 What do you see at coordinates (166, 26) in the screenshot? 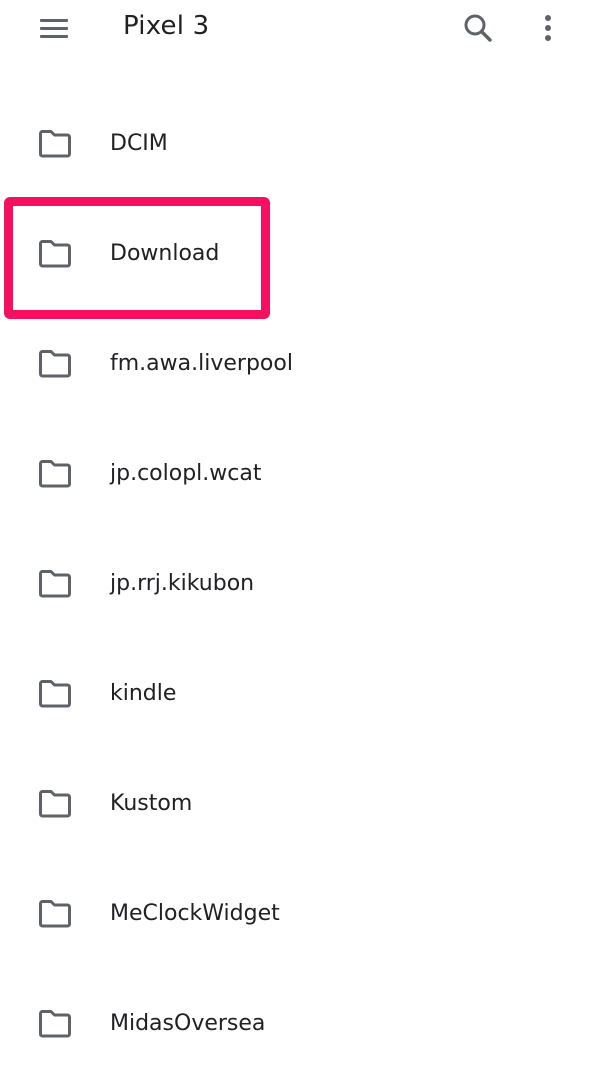
I see `page-title: Pixel 3` at bounding box center [166, 26].